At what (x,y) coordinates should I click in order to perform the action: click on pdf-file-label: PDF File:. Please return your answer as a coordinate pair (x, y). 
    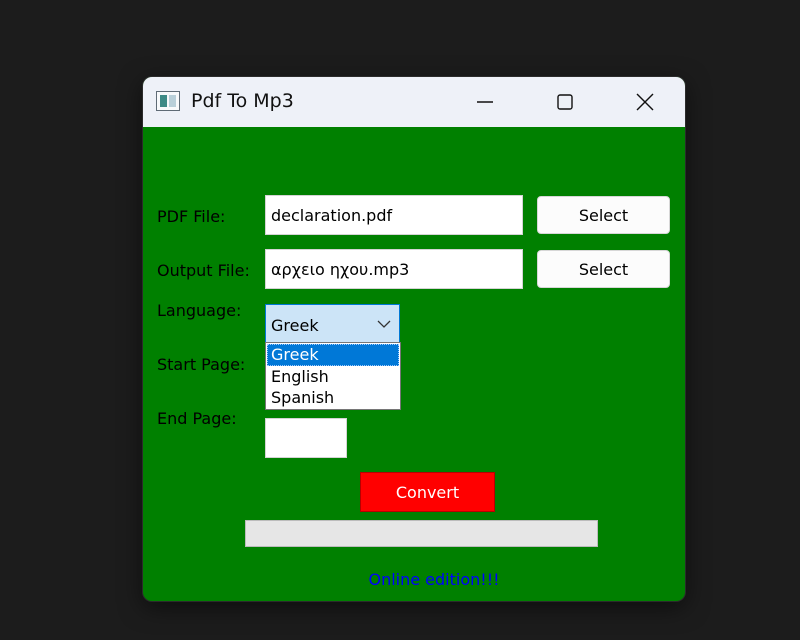
    Looking at the image, I should click on (191, 216).